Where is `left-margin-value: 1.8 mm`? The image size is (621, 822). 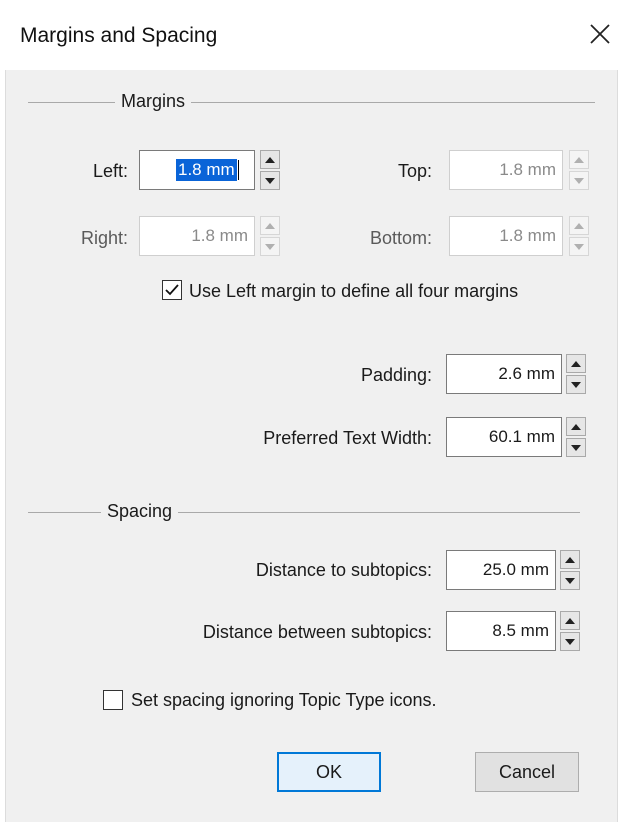 left-margin-value: 1.8 mm is located at coordinates (206, 170).